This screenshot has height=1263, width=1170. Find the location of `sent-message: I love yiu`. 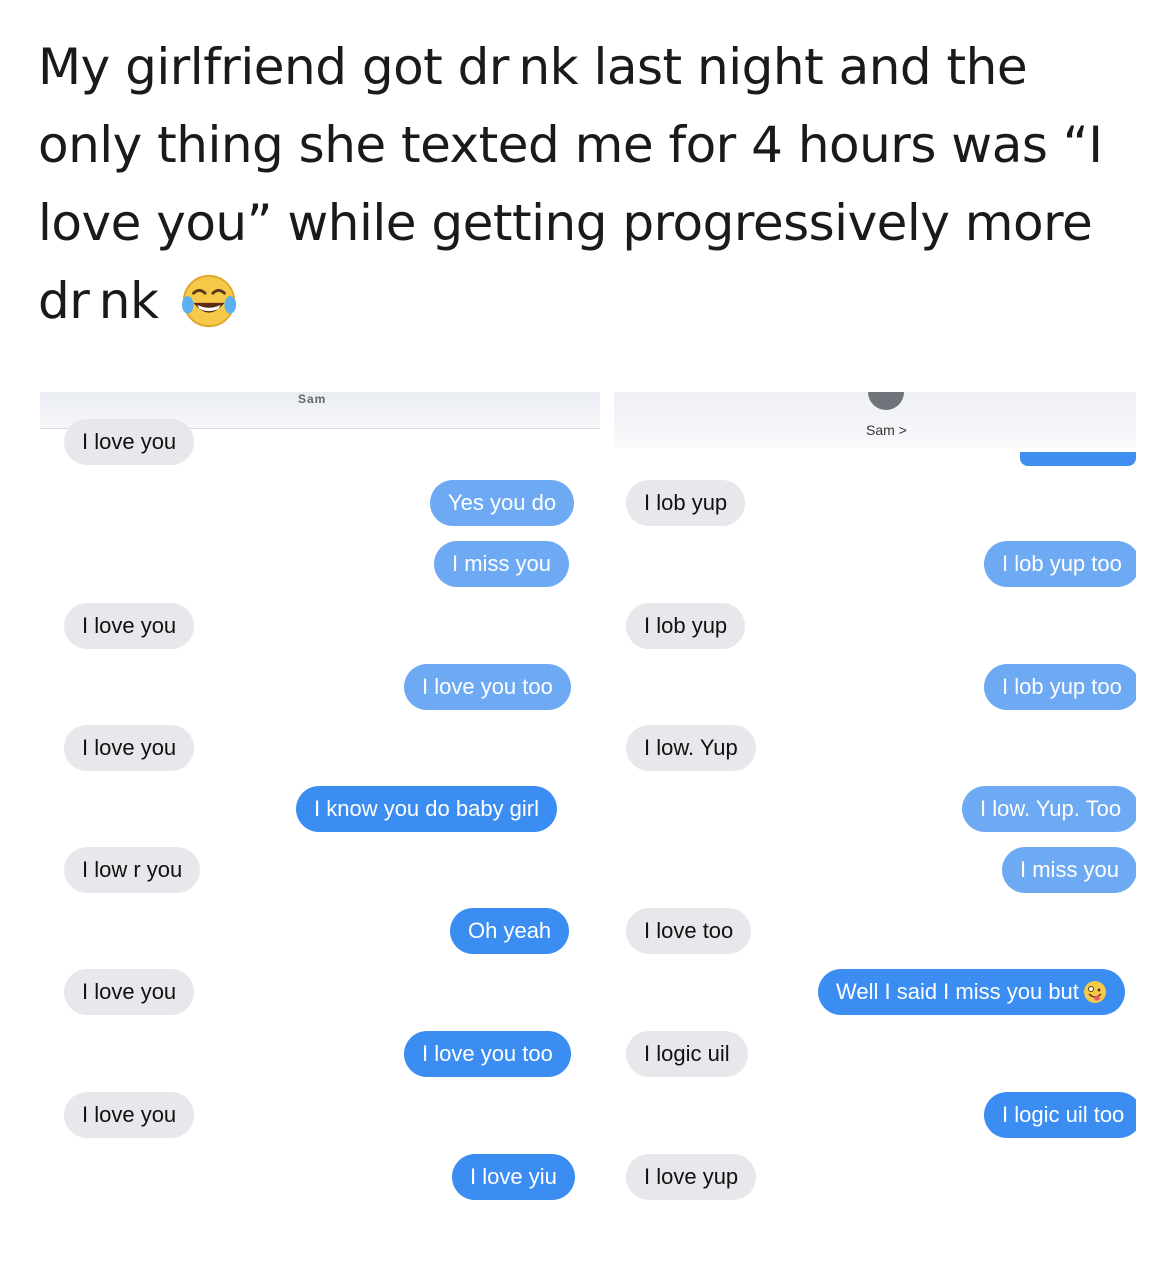

sent-message: I love yiu is located at coordinates (513, 1177).